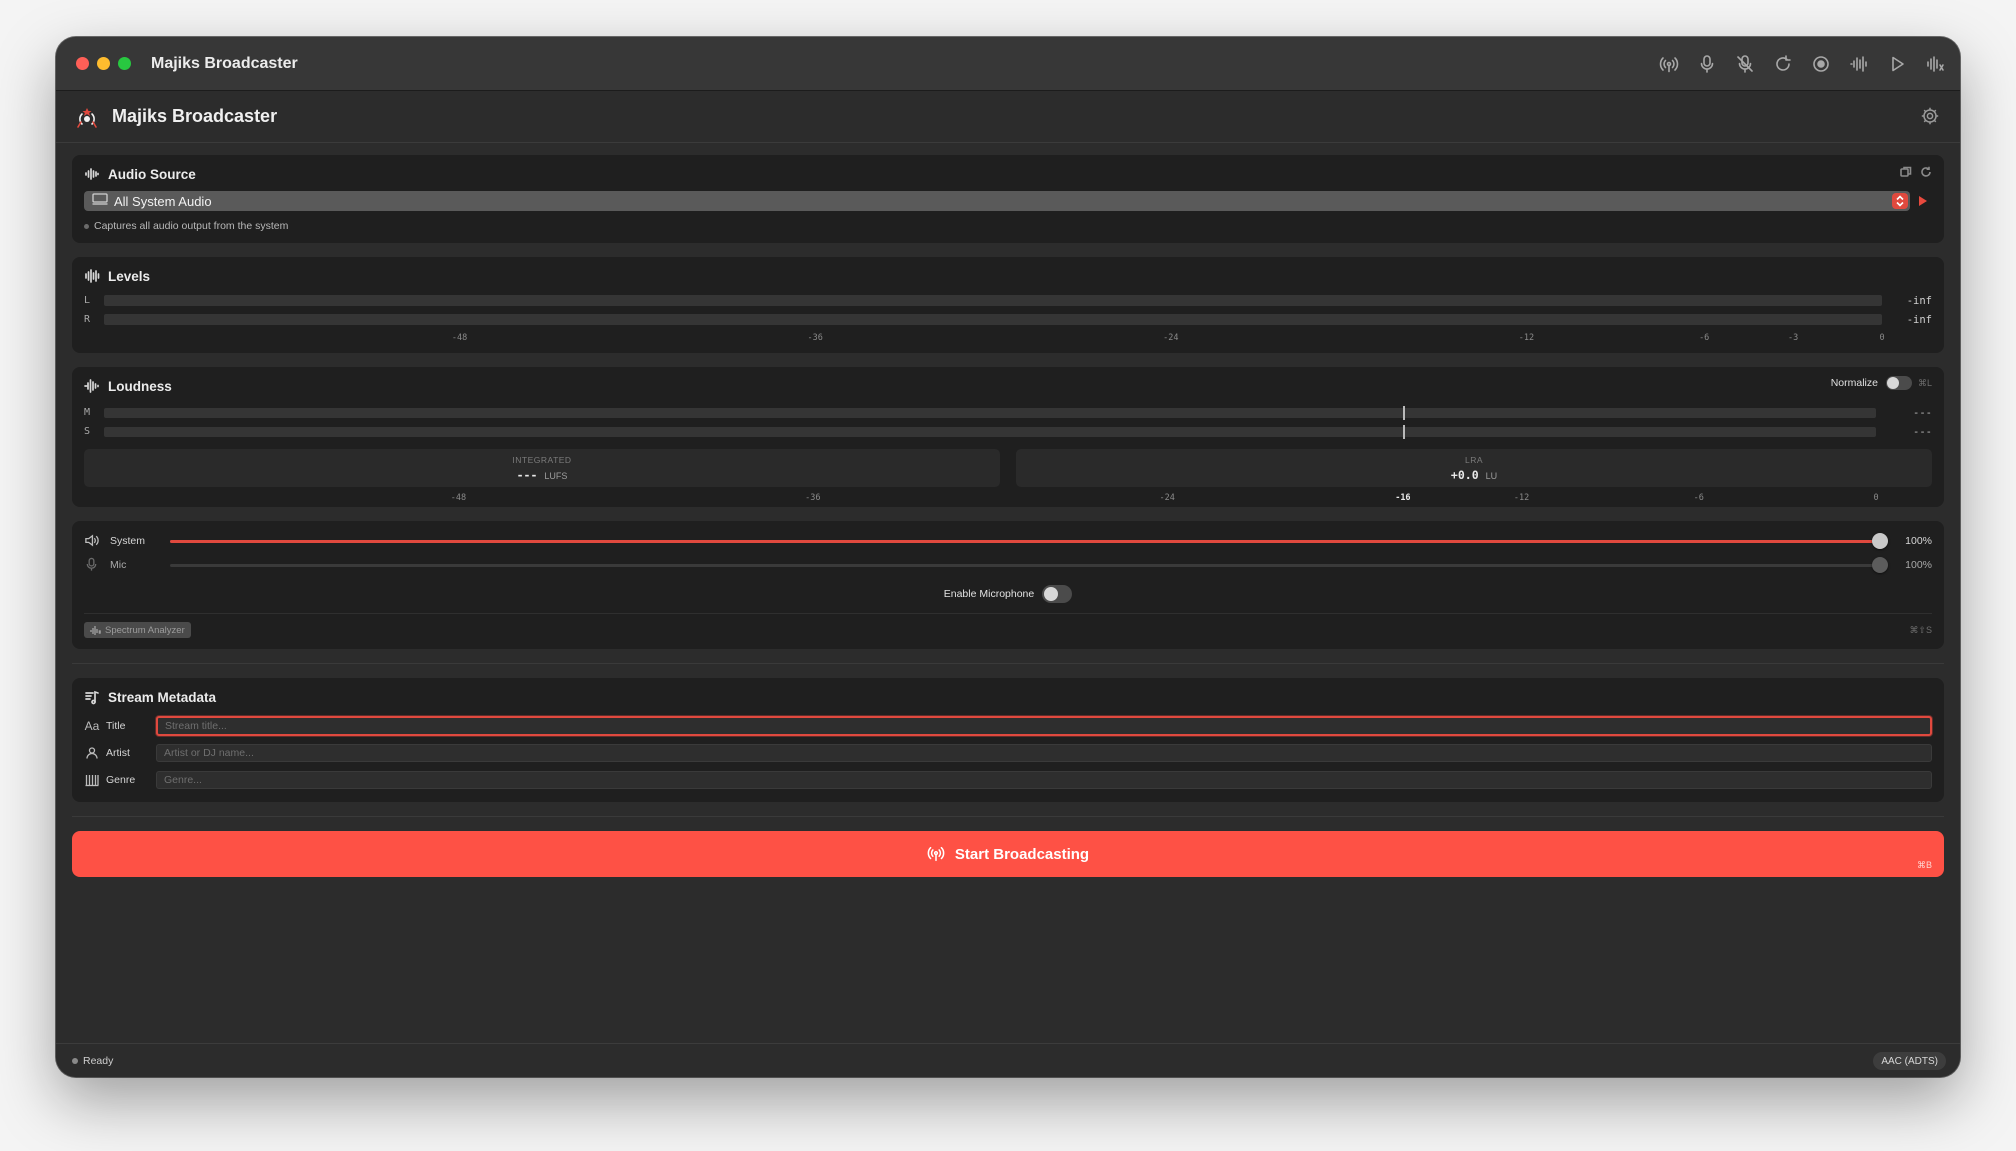 Image resolution: width=2016 pixels, height=1151 pixels. What do you see at coordinates (1474, 459) in the screenshot?
I see `stat-label: LRA` at bounding box center [1474, 459].